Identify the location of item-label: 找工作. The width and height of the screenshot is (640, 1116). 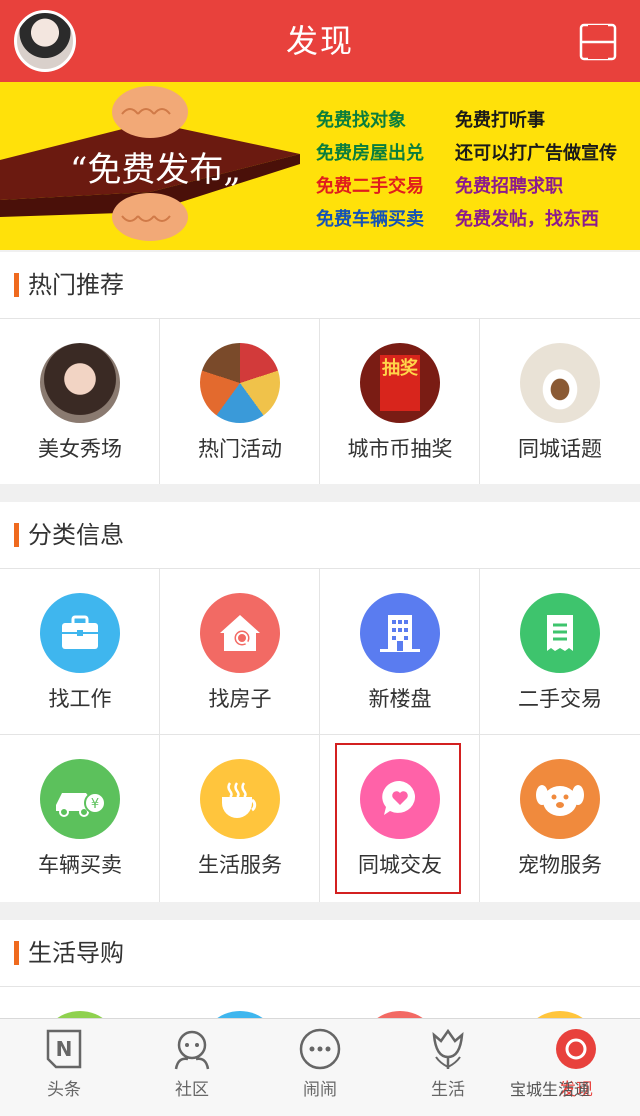
(80, 699).